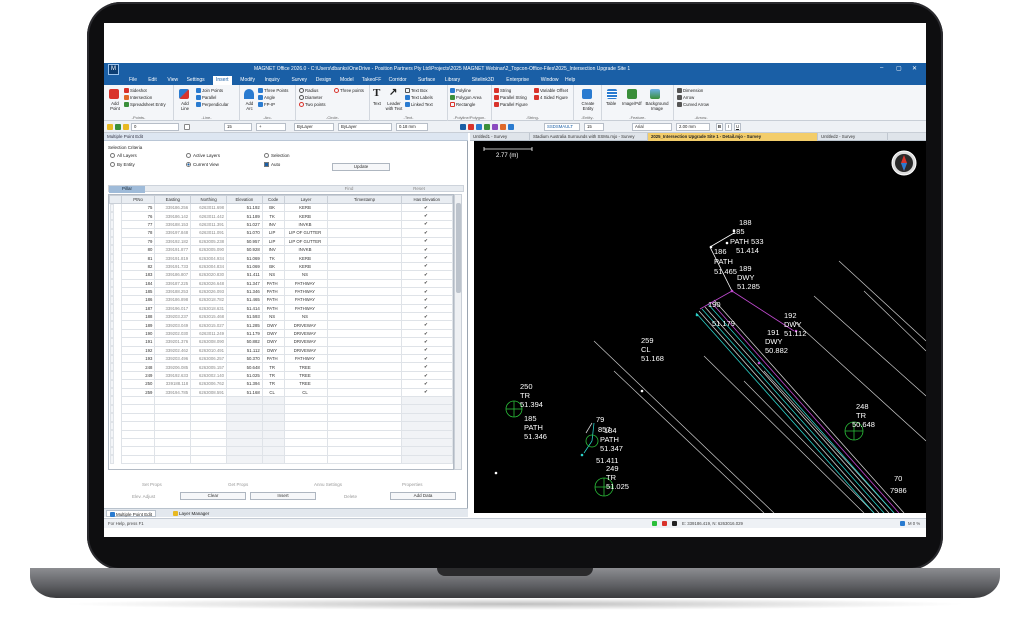  What do you see at coordinates (244, 367) in the screenshot?
I see `table-cell: 50.648` at bounding box center [244, 367].